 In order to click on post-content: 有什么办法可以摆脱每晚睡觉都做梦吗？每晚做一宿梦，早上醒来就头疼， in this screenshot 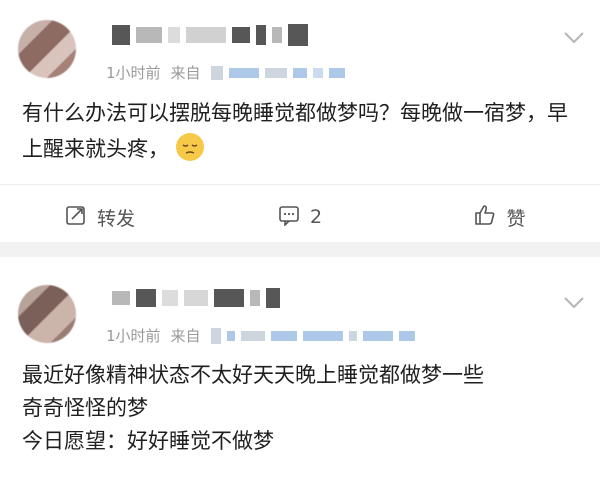, I will do `click(300, 131)`.